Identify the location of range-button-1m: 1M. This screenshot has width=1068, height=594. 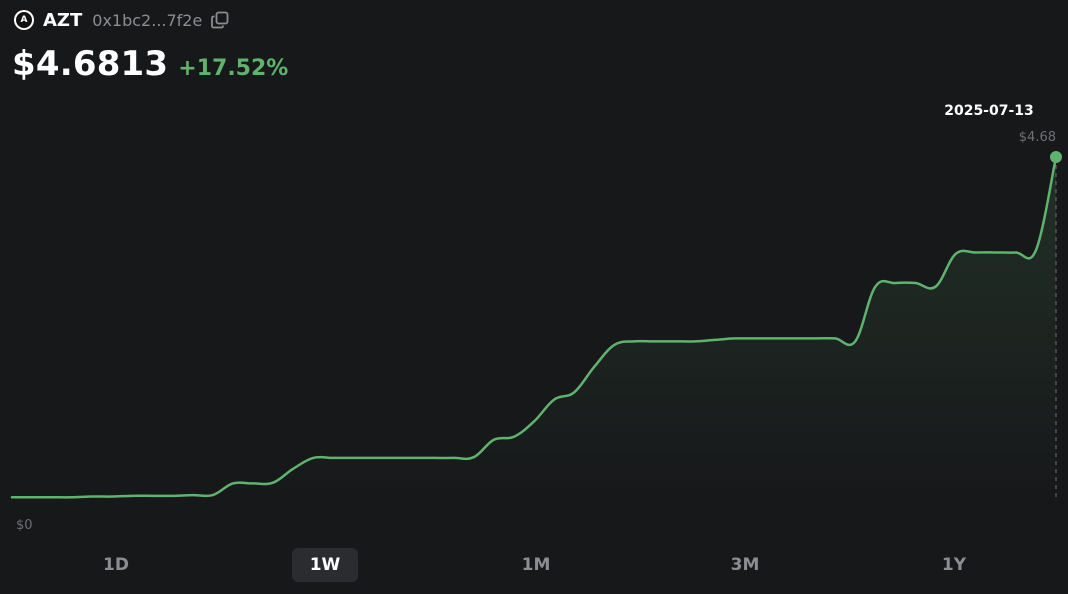
(536, 565).